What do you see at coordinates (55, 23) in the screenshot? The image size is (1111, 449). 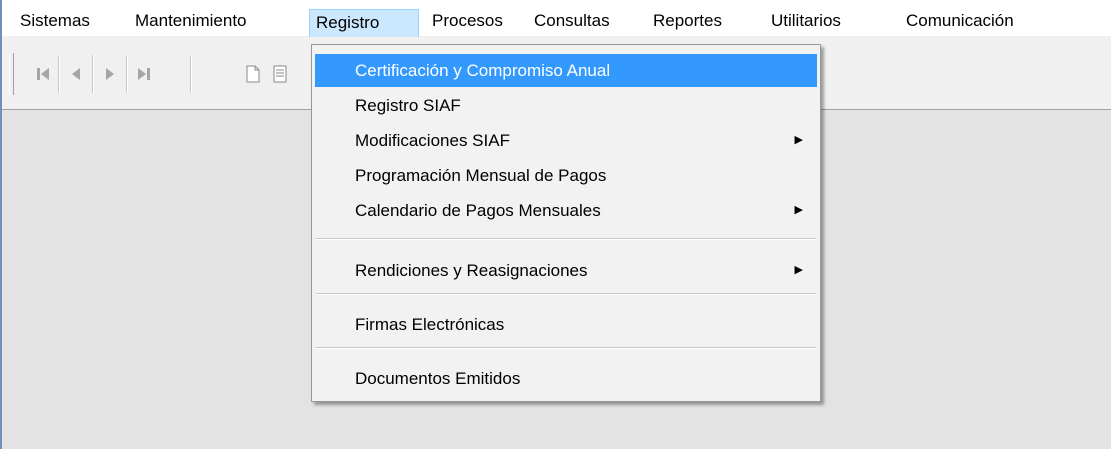 I see `menu-sistemas: Sistemas` at bounding box center [55, 23].